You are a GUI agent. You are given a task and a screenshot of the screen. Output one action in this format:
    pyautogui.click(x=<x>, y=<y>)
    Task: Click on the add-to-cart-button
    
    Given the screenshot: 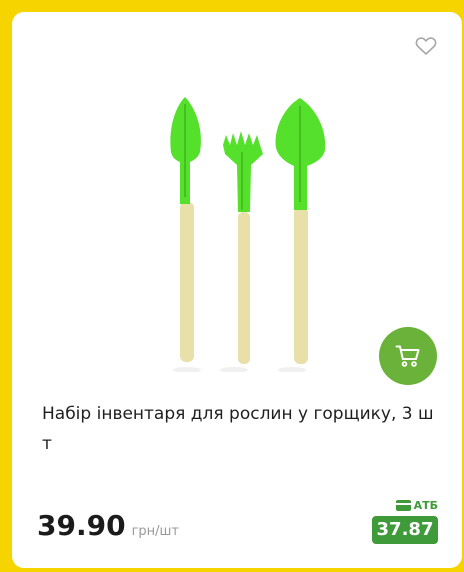 What is the action you would take?
    pyautogui.click(x=408, y=356)
    